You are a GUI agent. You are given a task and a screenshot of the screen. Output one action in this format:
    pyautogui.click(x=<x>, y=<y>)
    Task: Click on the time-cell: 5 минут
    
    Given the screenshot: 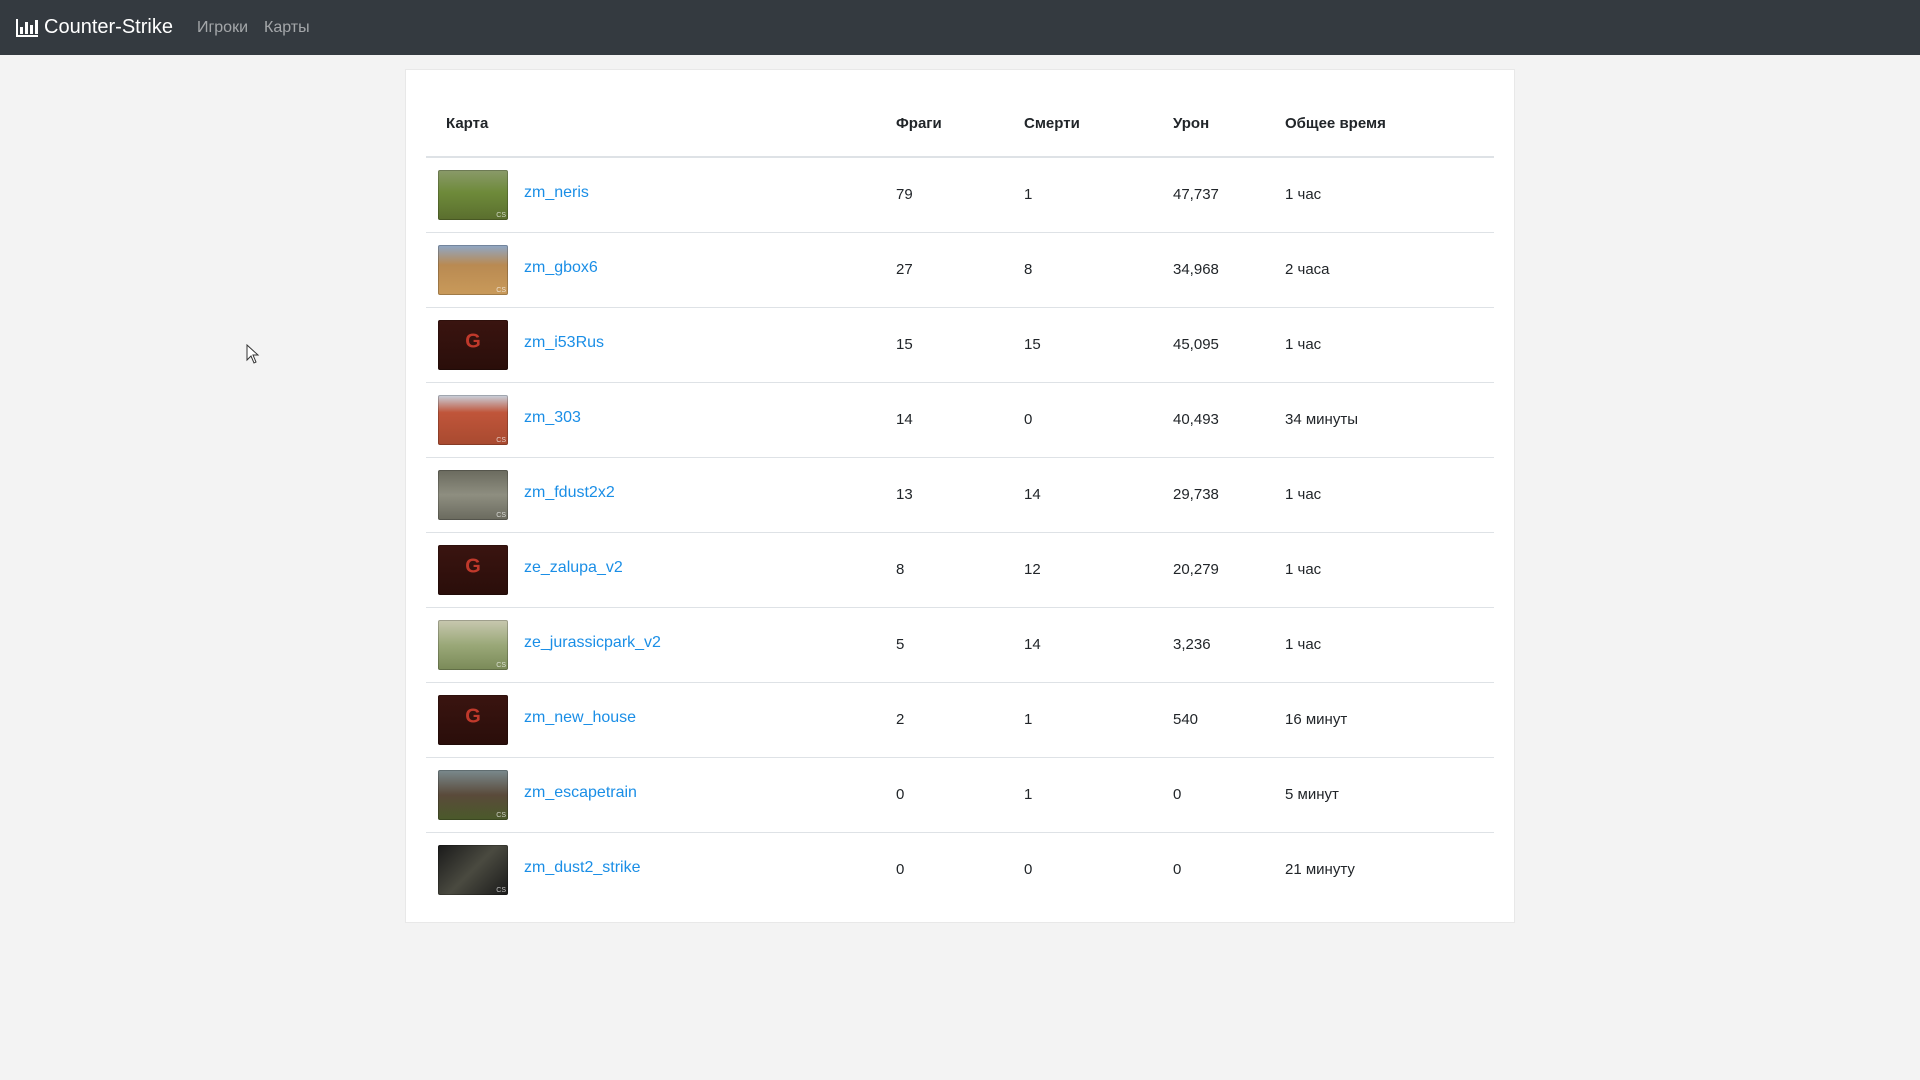 What is the action you would take?
    pyautogui.click(x=1379, y=795)
    